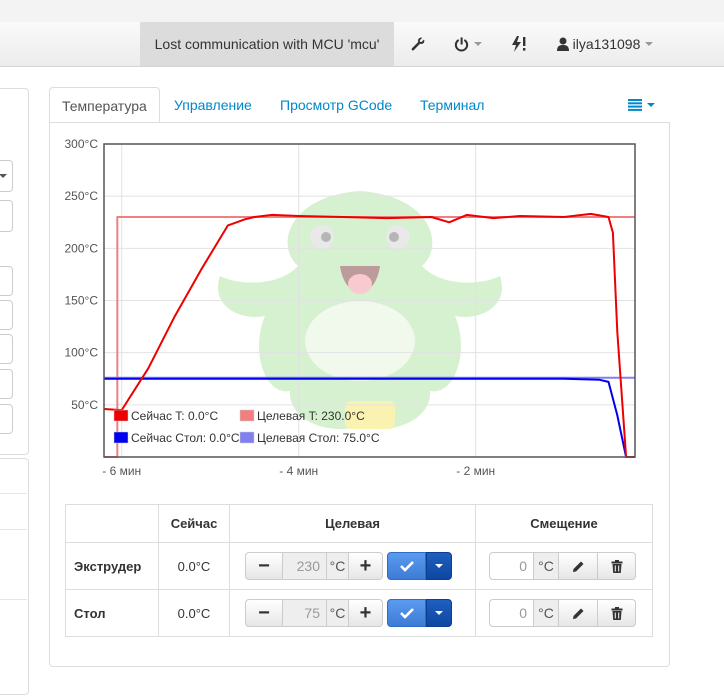 The height and width of the screenshot is (699, 724). I want to click on tab-terminal: Терминал, so click(452, 105).